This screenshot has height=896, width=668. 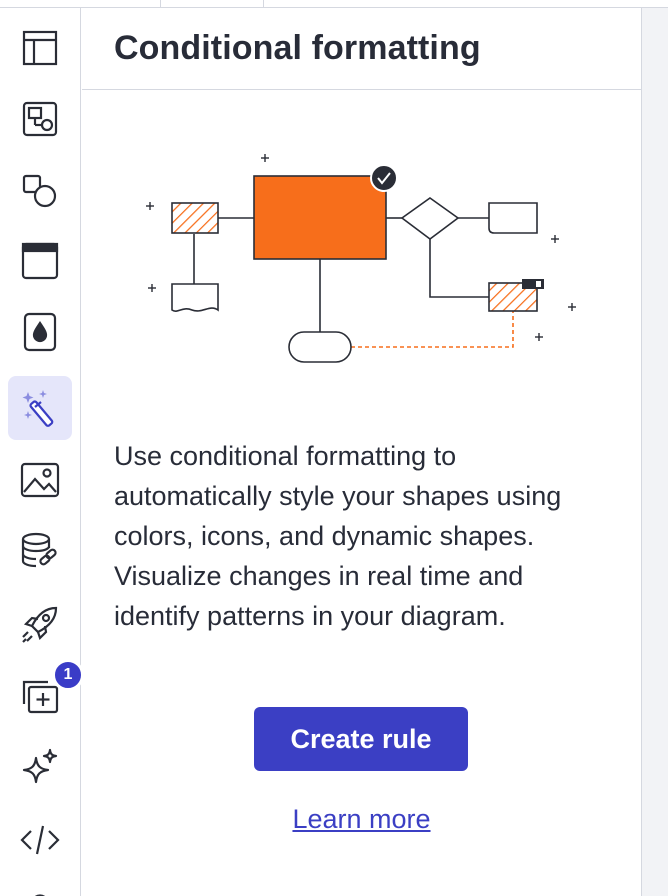 I want to click on image-icon, so click(x=40, y=480).